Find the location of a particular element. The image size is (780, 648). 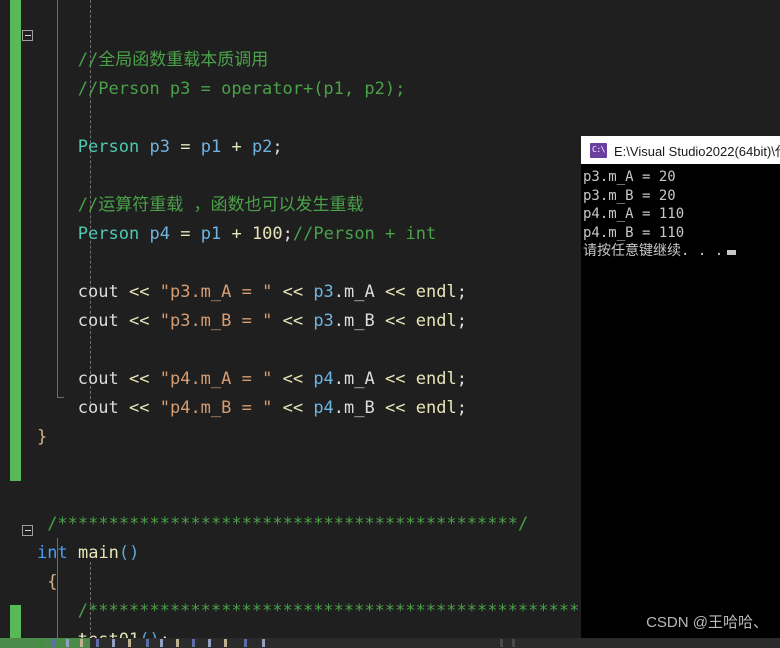

code-line: { is located at coordinates (52, 582).